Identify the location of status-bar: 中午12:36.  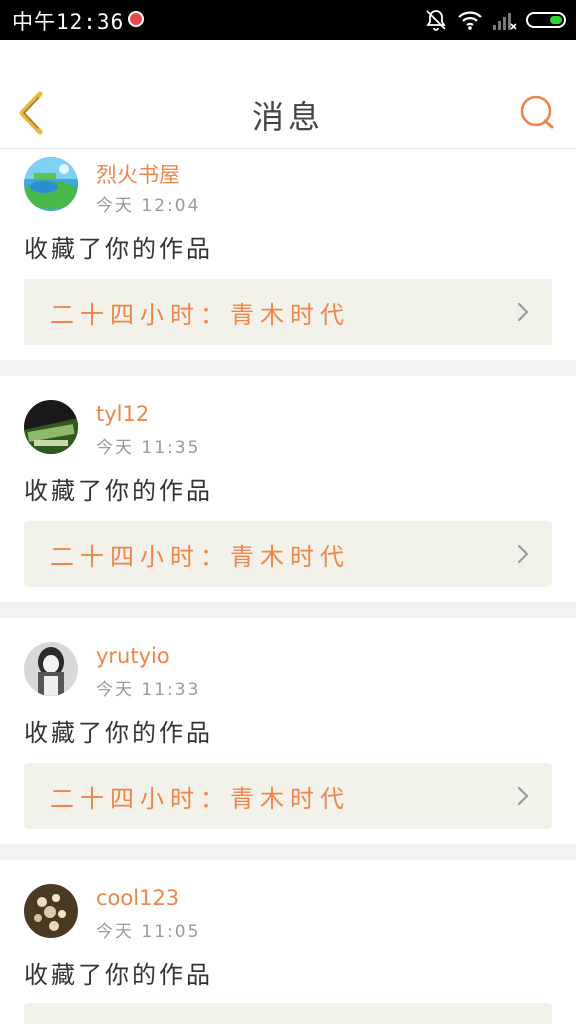
(288, 20).